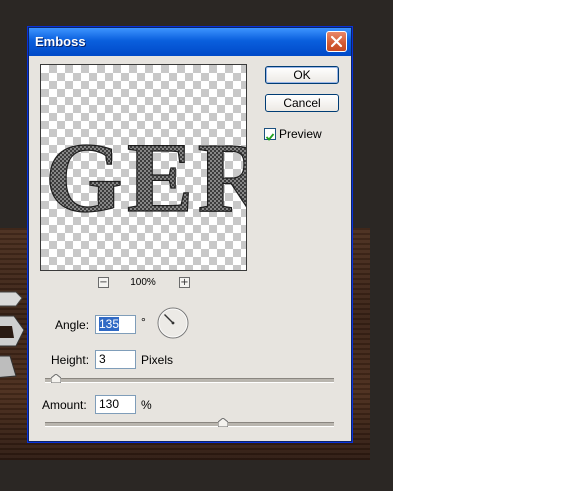 The image size is (576, 491). What do you see at coordinates (190, 42) in the screenshot?
I see `dialog-titlebar: Emboss` at bounding box center [190, 42].